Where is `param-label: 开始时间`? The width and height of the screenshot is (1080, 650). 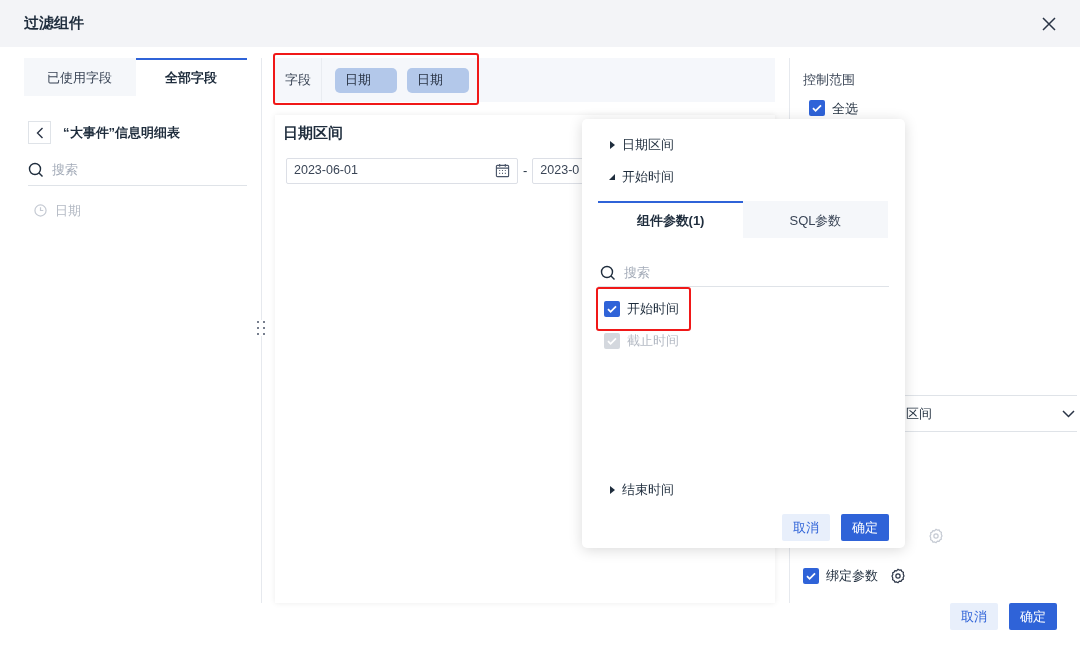 param-label: 开始时间 is located at coordinates (653, 309).